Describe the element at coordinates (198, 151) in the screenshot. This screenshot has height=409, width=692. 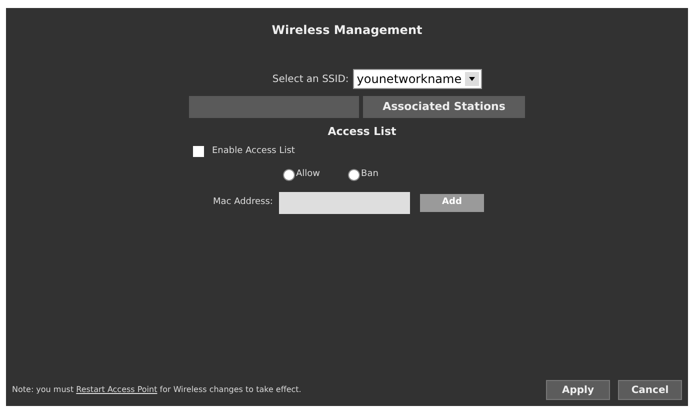
I see `enable-access-list-checkbox` at that location.